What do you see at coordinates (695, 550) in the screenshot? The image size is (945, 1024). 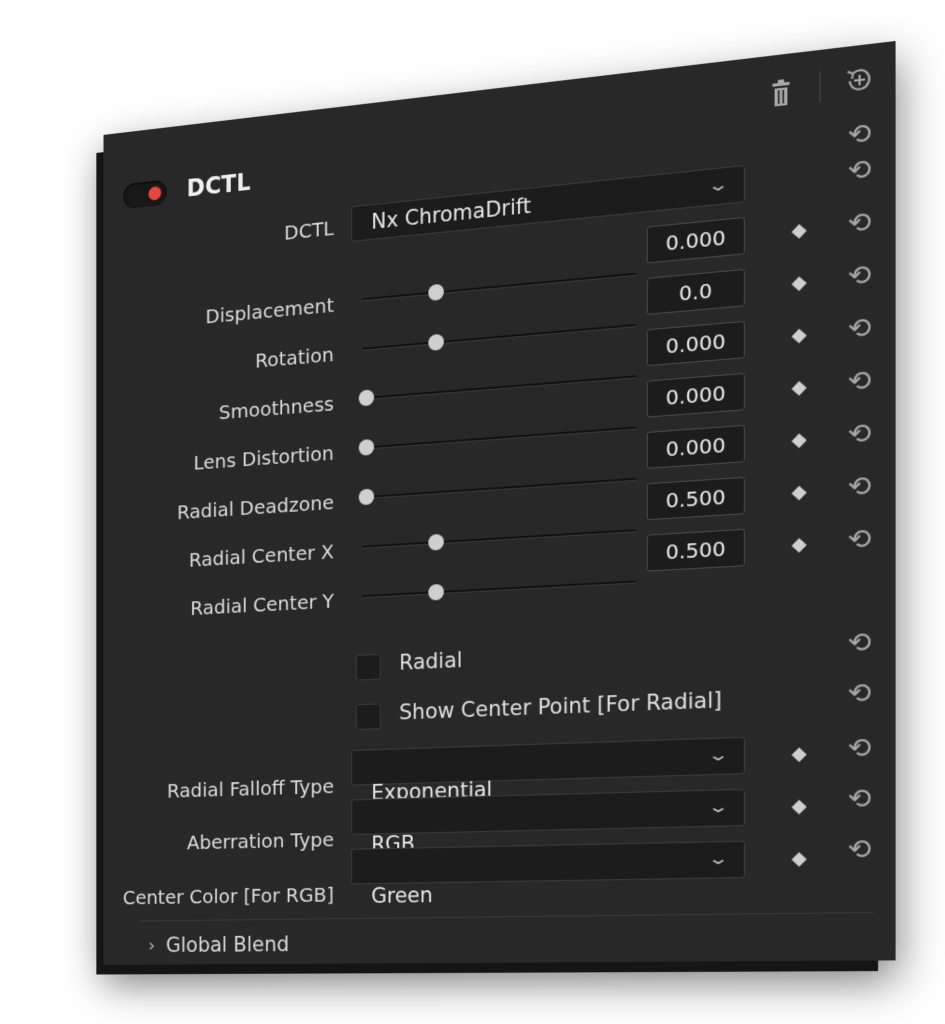 I see `radial-center-y-value-field: 0.500` at bounding box center [695, 550].